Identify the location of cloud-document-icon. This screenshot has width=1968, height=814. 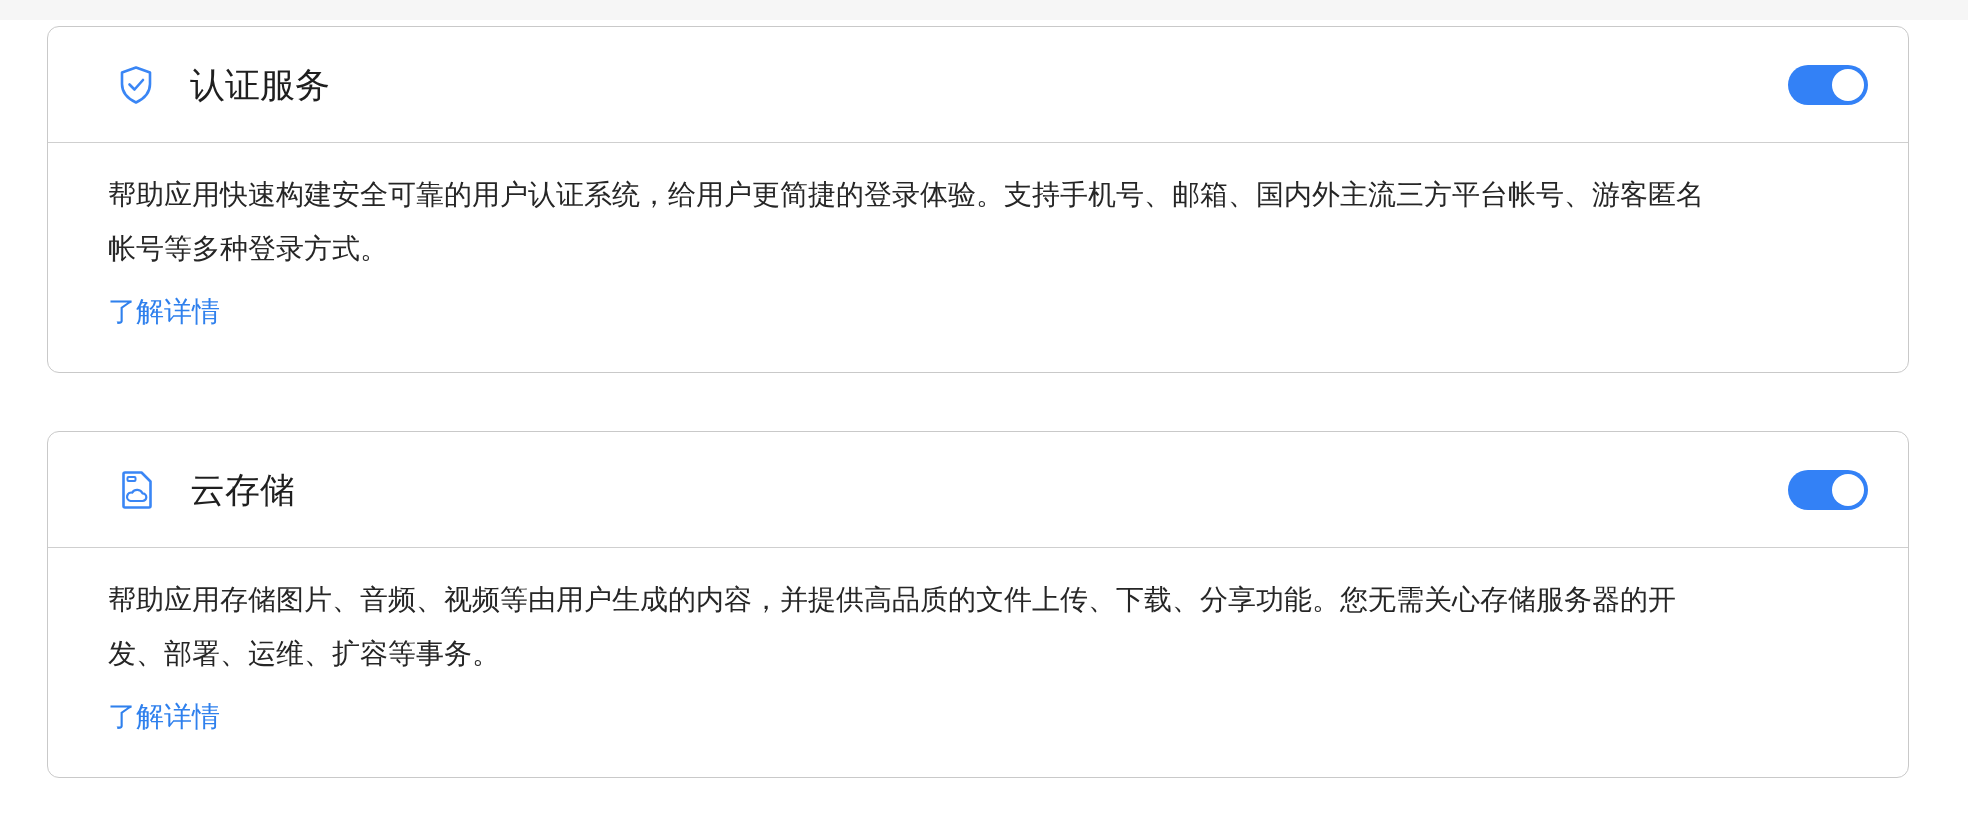
(135, 489).